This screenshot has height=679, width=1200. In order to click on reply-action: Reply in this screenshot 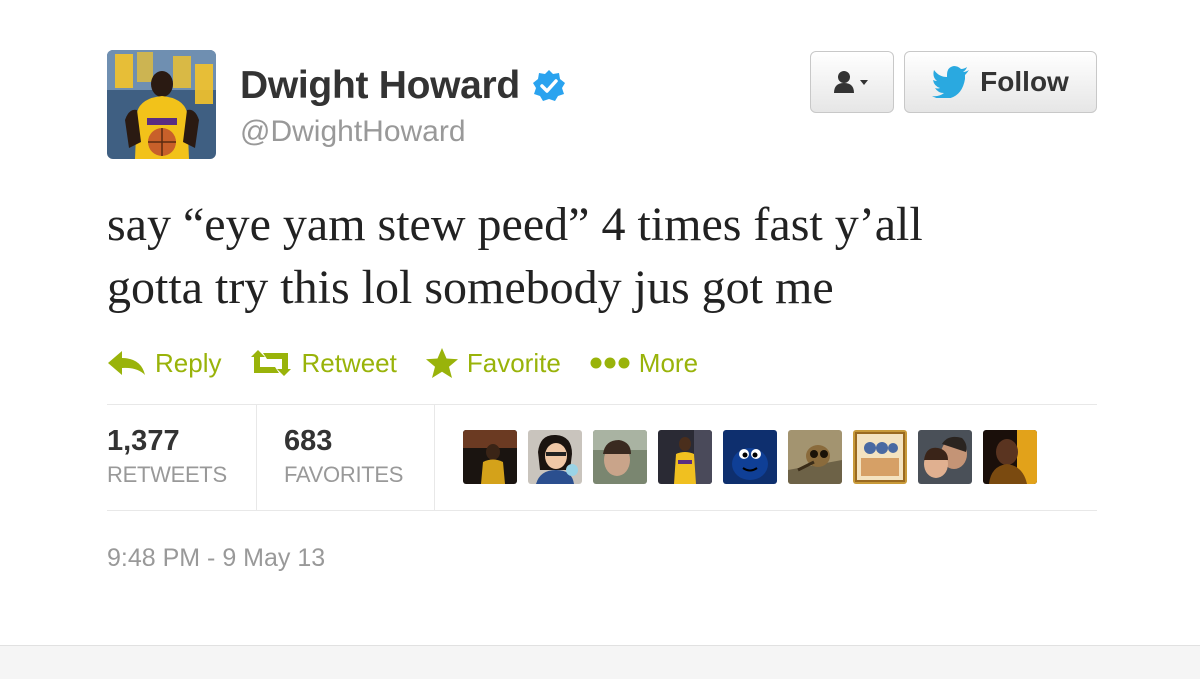, I will do `click(164, 363)`.